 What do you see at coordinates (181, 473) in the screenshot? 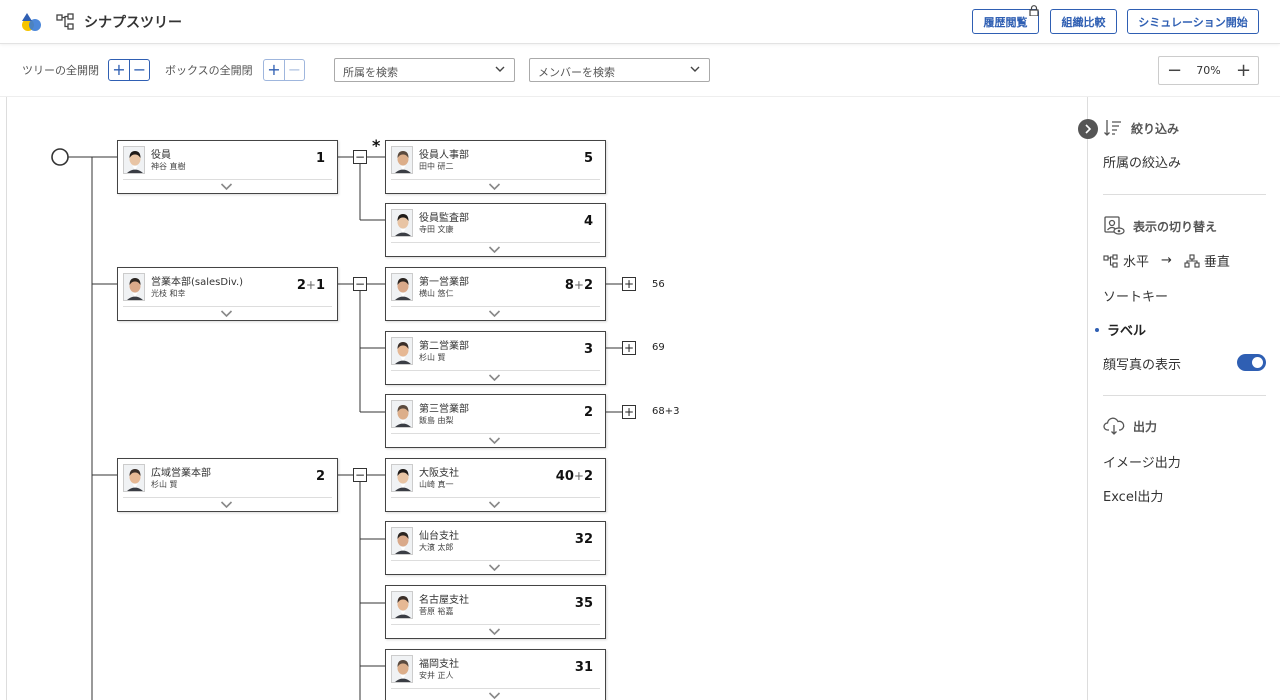
I see `dept-name: 広域営業本部` at bounding box center [181, 473].